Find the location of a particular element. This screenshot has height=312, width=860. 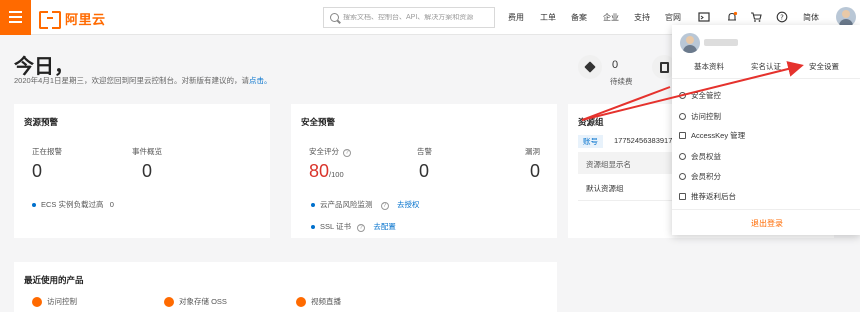

language-switch: 简体 is located at coordinates (811, 17).